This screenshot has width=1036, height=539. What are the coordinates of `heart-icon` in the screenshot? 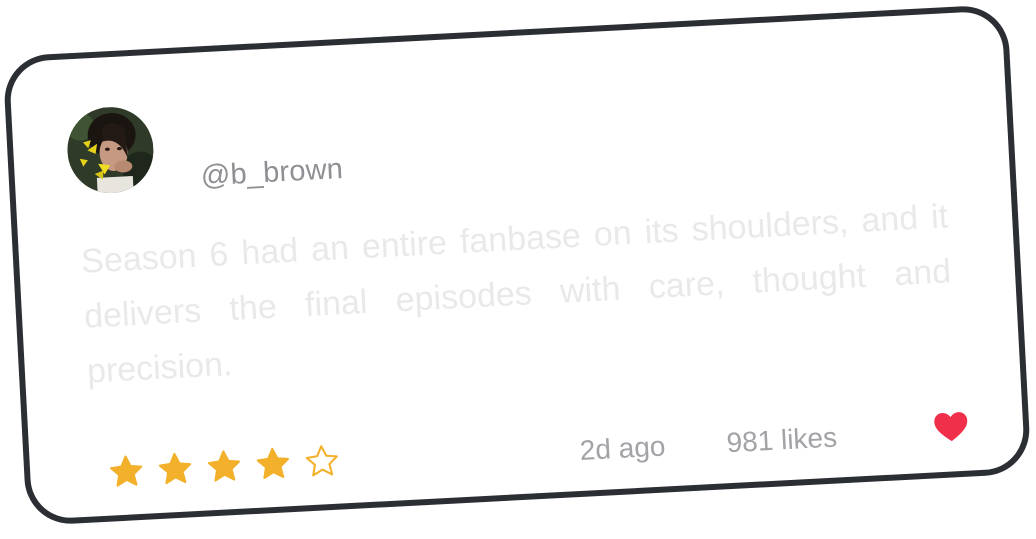 It's located at (951, 427).